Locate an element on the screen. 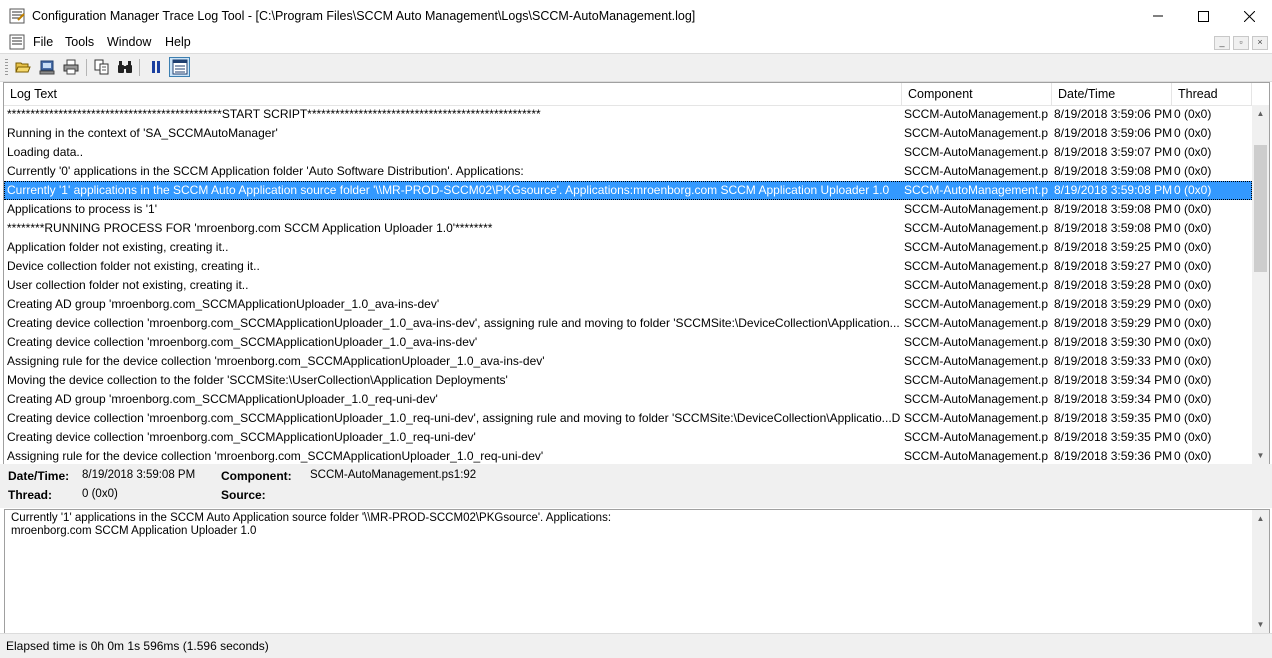 The height and width of the screenshot is (658, 1272). open-server-icon is located at coordinates (46, 67).